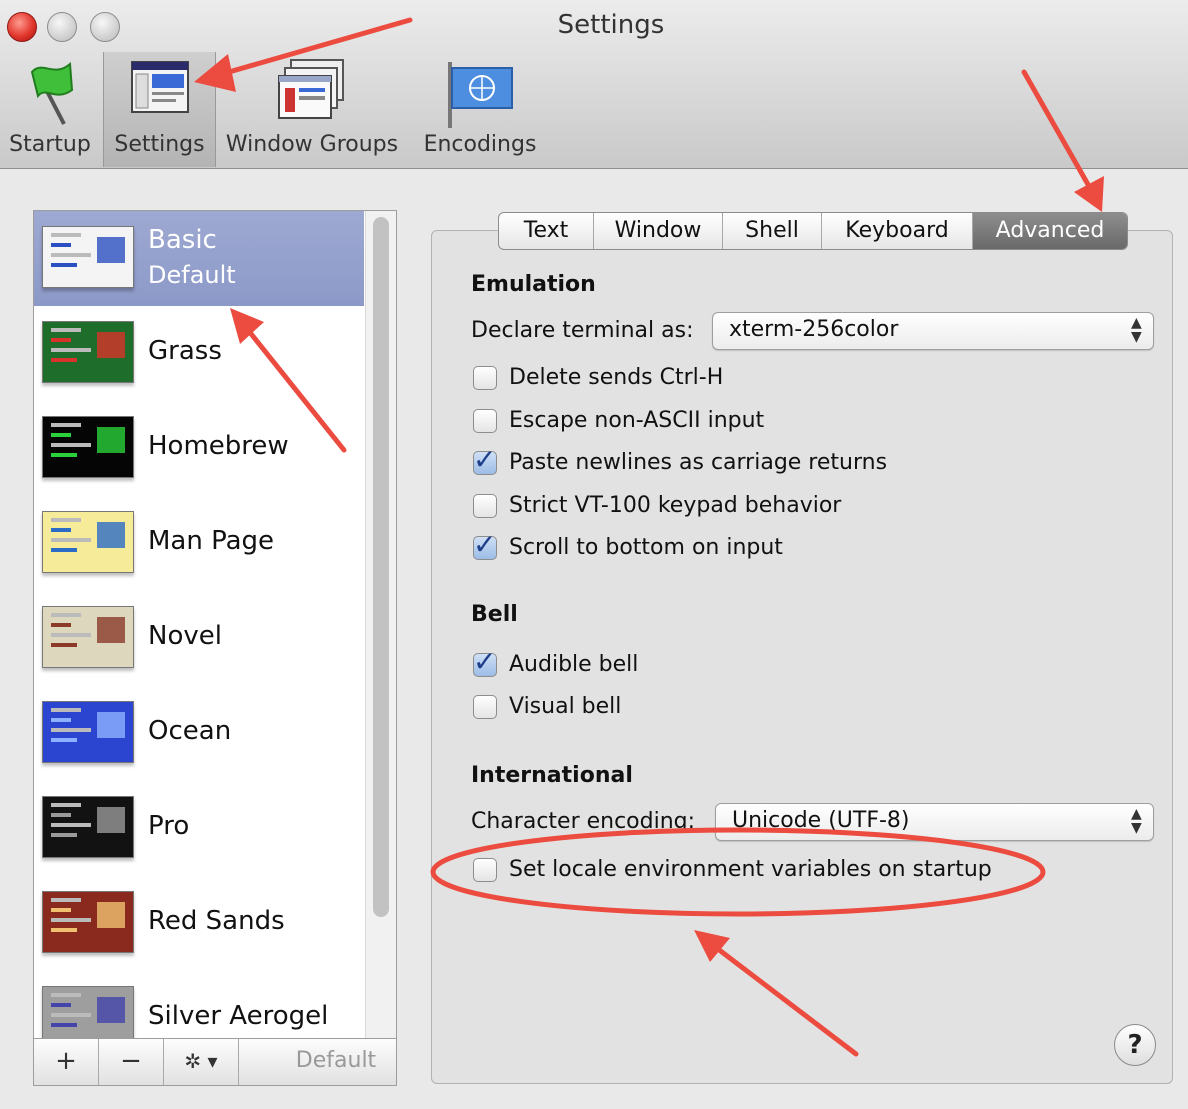 The height and width of the screenshot is (1109, 1188). Describe the element at coordinates (533, 284) in the screenshot. I see `emulation-heading: Emulation` at that location.